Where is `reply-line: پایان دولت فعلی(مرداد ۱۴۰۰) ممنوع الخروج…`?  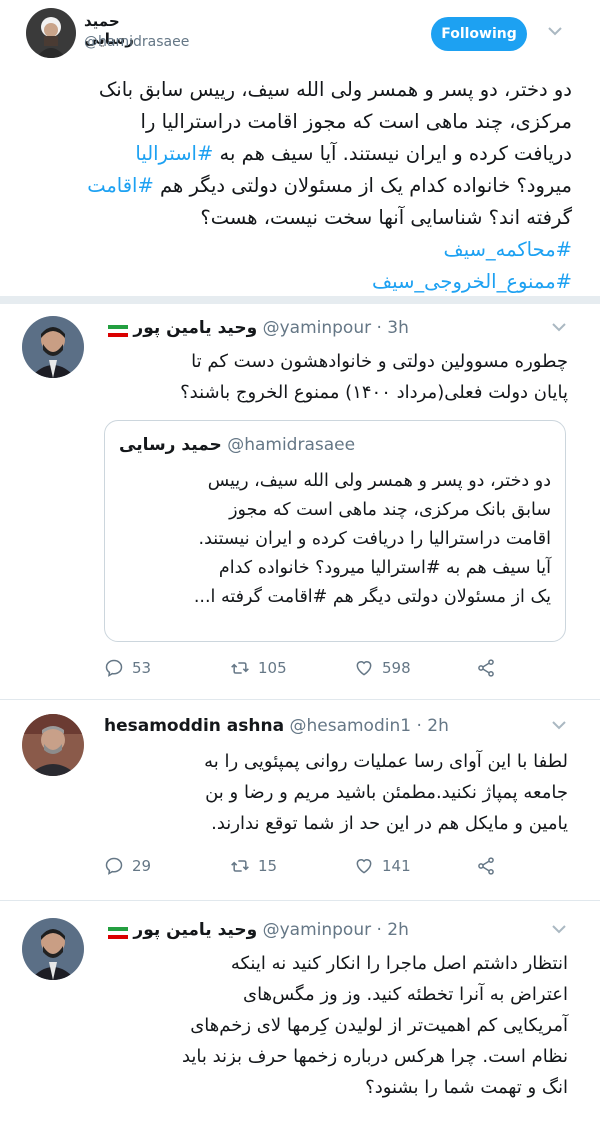 reply-line: پایان دولت فعلی(مرداد ۱۴۰۰) ممنوع الخروج… is located at coordinates (374, 392).